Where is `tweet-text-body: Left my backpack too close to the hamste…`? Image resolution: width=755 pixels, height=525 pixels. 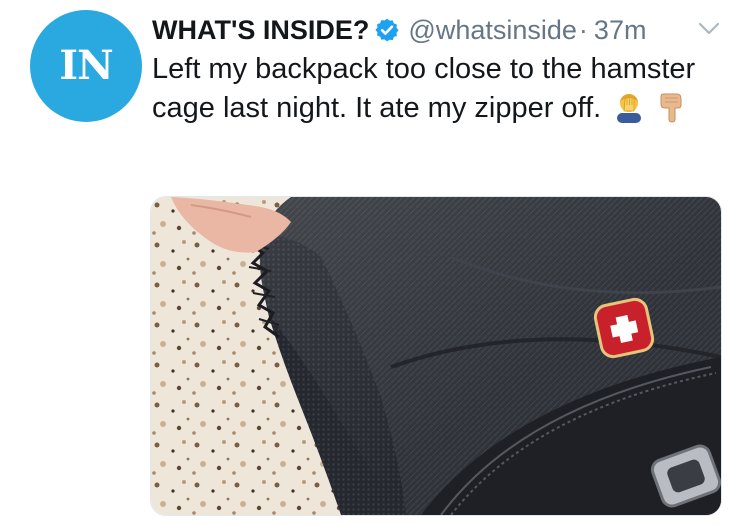 tweet-text-body: Left my backpack too close to the hamste… is located at coordinates (424, 88).